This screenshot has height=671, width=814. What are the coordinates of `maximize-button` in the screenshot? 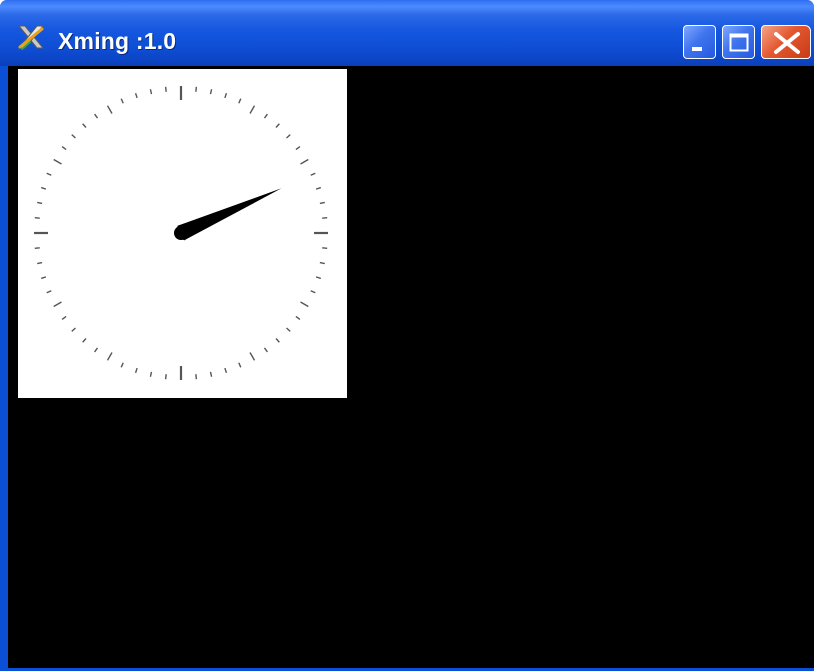 It's located at (738, 42).